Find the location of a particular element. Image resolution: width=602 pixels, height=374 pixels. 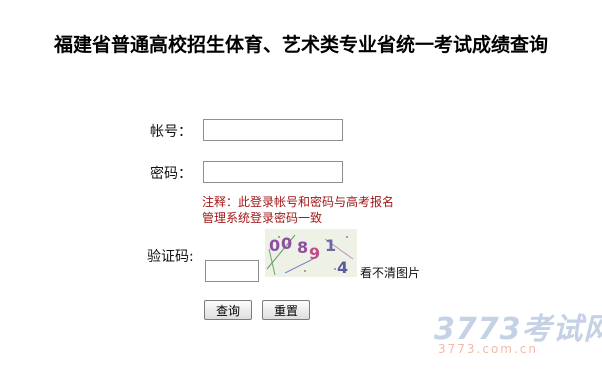

login-note: 注释：此登录帐号和密码与高考报名 管理系统登录密码一致 is located at coordinates (317, 210).